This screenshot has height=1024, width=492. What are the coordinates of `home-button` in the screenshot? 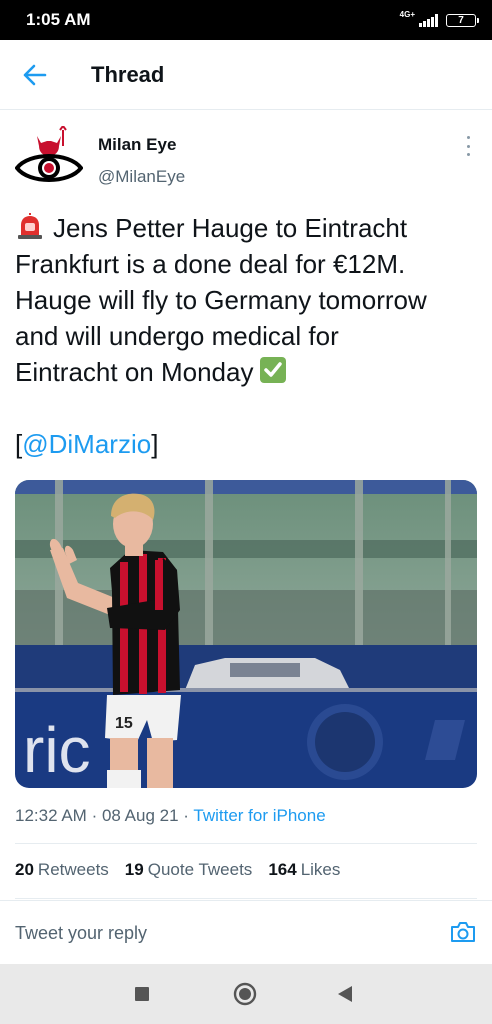 It's located at (245, 996).